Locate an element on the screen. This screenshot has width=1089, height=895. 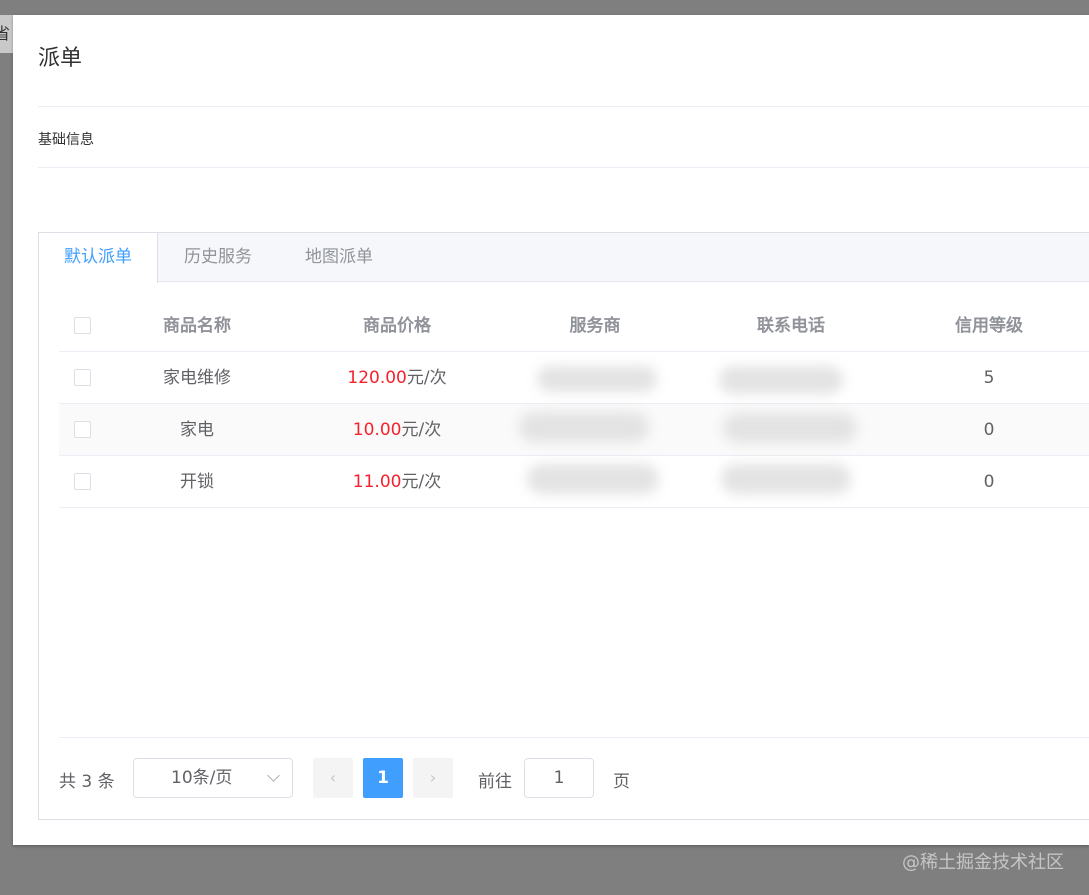
background-window-fragment: 省 is located at coordinates (7, 34).